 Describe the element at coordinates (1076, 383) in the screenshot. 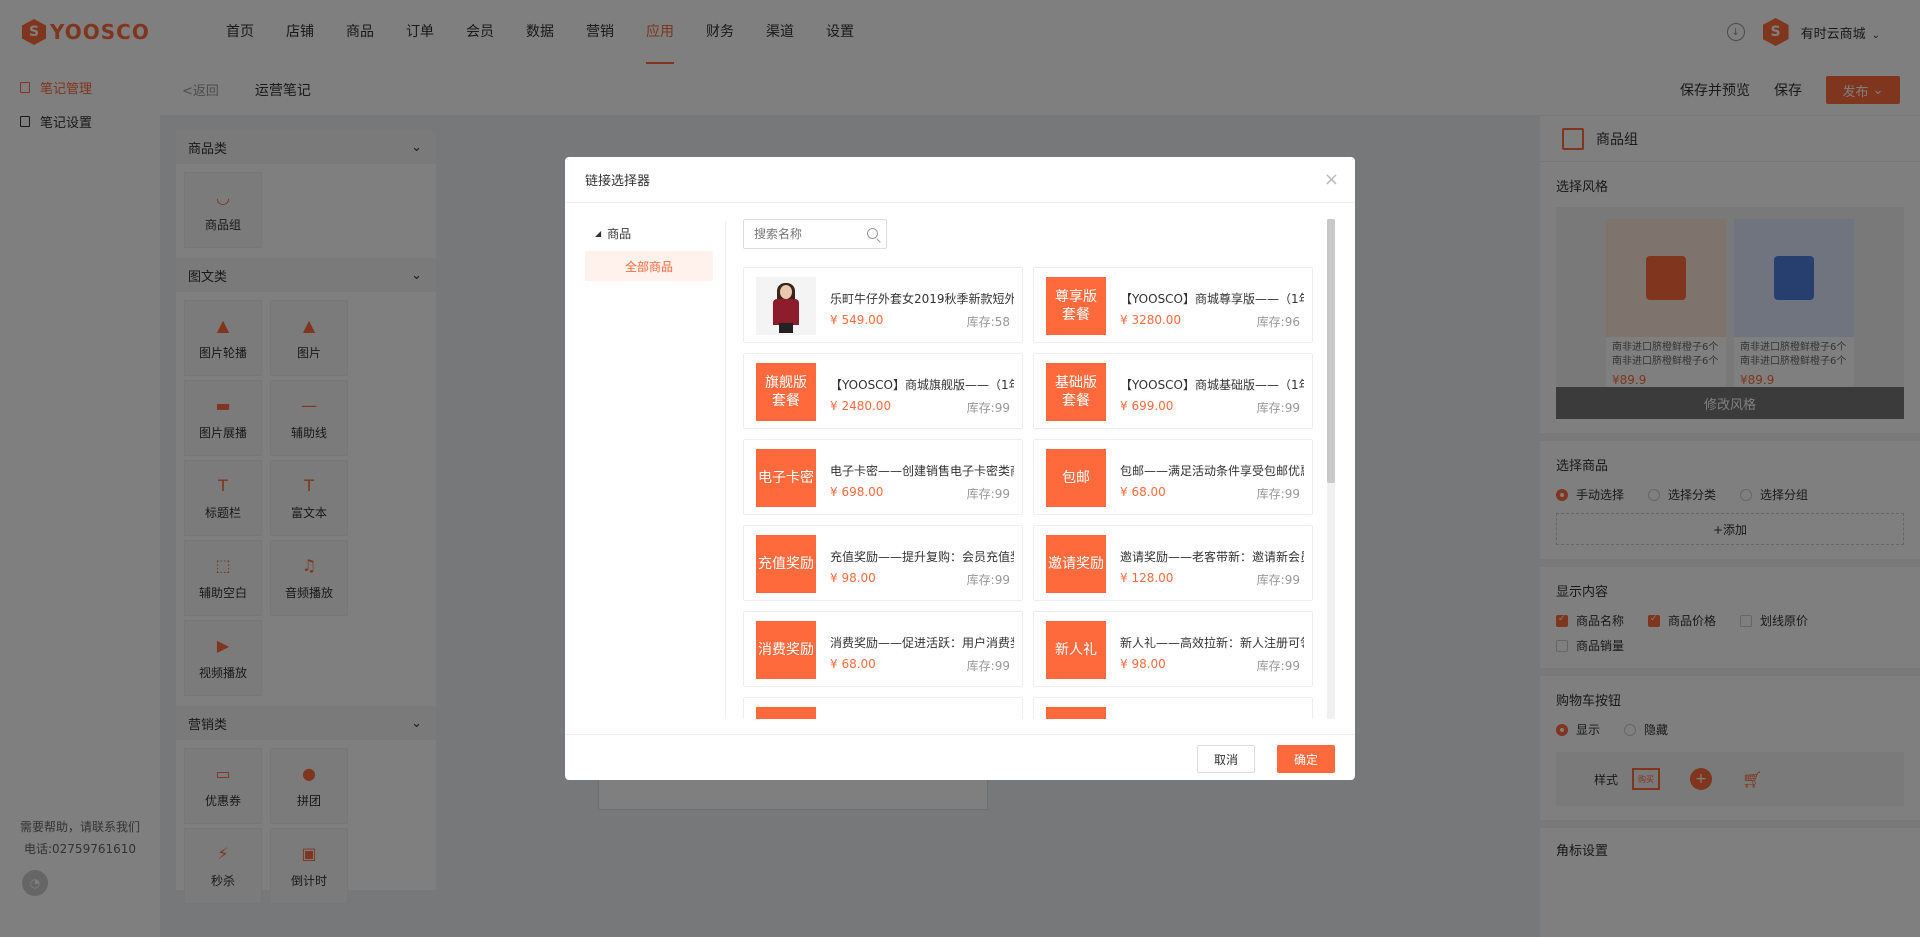

I see `thumb-text: 基础版` at that location.